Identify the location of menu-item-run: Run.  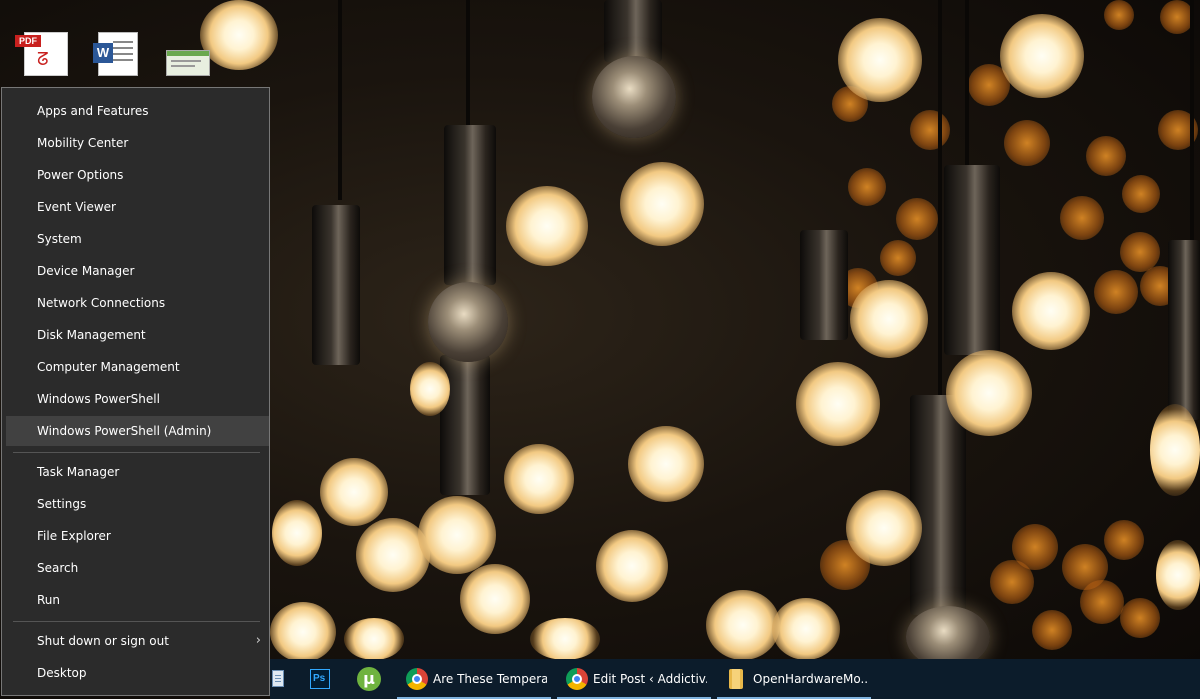
(137, 600).